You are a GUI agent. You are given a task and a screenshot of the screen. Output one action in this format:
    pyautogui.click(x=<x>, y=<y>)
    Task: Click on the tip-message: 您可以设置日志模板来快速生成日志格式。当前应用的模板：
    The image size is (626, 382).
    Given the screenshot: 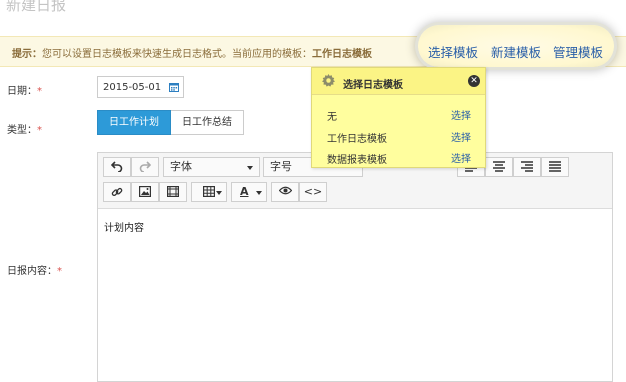 What is the action you would take?
    pyautogui.click(x=177, y=54)
    